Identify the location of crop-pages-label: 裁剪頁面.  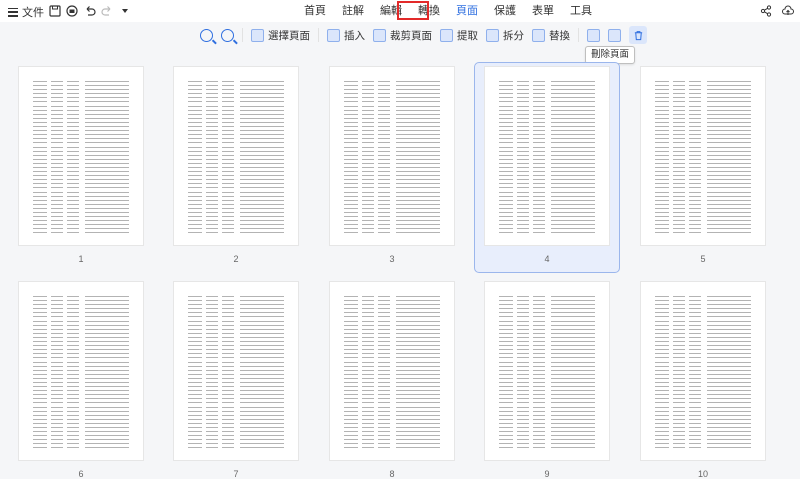
(411, 35).